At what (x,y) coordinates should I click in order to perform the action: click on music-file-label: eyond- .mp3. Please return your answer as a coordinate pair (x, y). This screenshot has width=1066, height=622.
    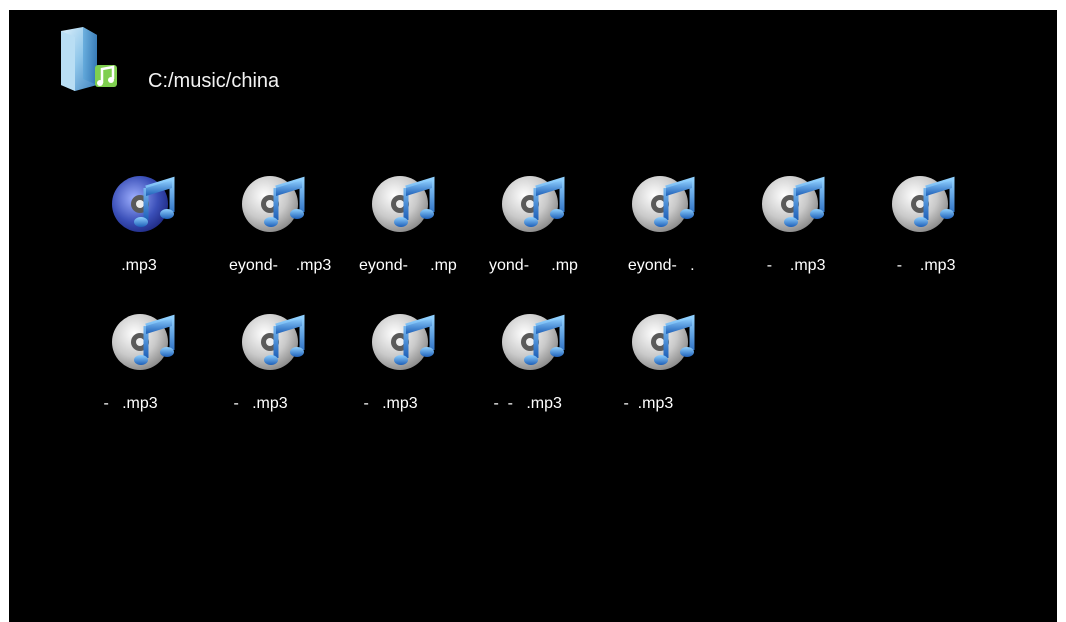
    Looking at the image, I should click on (280, 265).